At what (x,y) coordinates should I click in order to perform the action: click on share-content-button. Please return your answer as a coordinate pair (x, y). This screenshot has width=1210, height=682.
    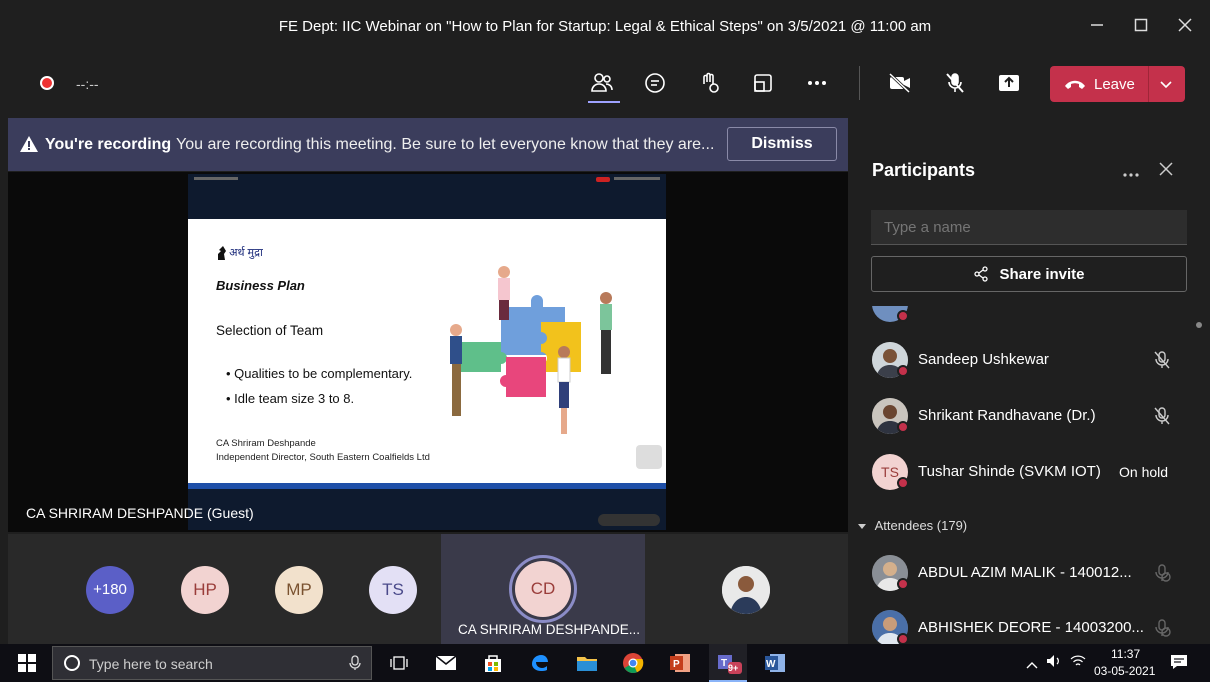
    Looking at the image, I should click on (1009, 83).